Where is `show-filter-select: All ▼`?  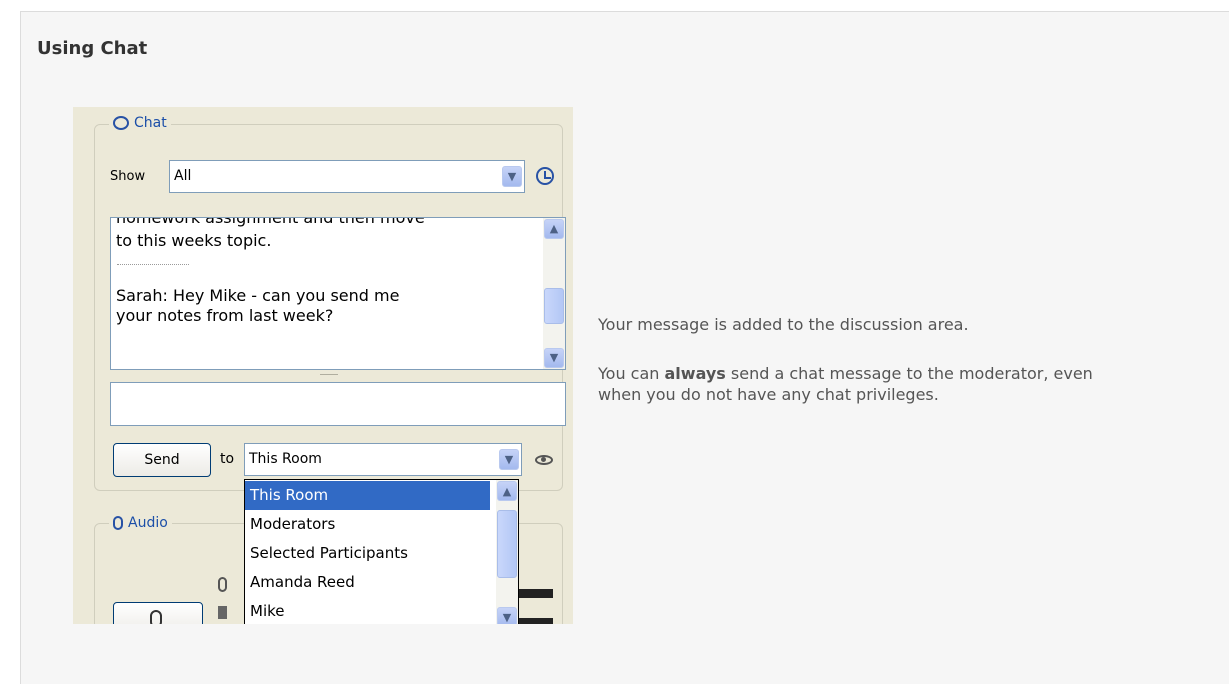
show-filter-select: All ▼ is located at coordinates (347, 176).